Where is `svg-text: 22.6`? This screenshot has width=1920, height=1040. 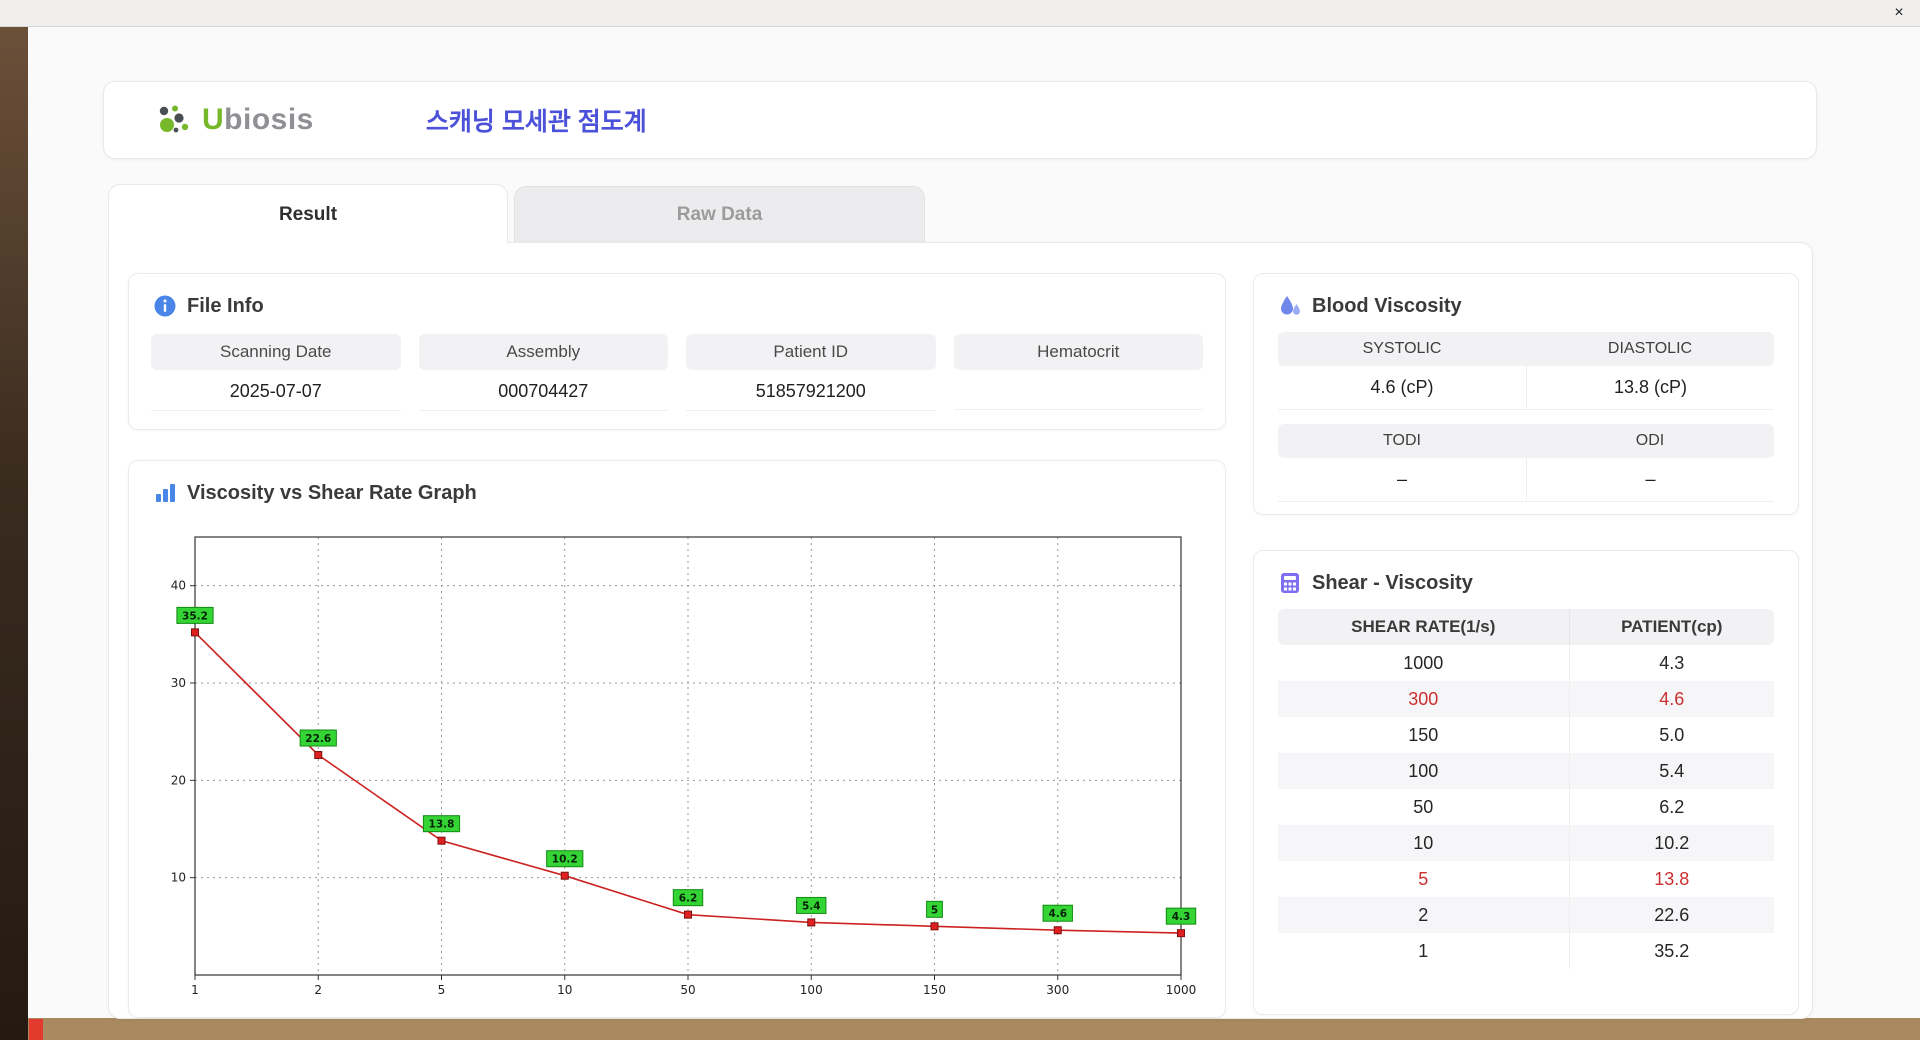 svg-text: 22.6 is located at coordinates (318, 739).